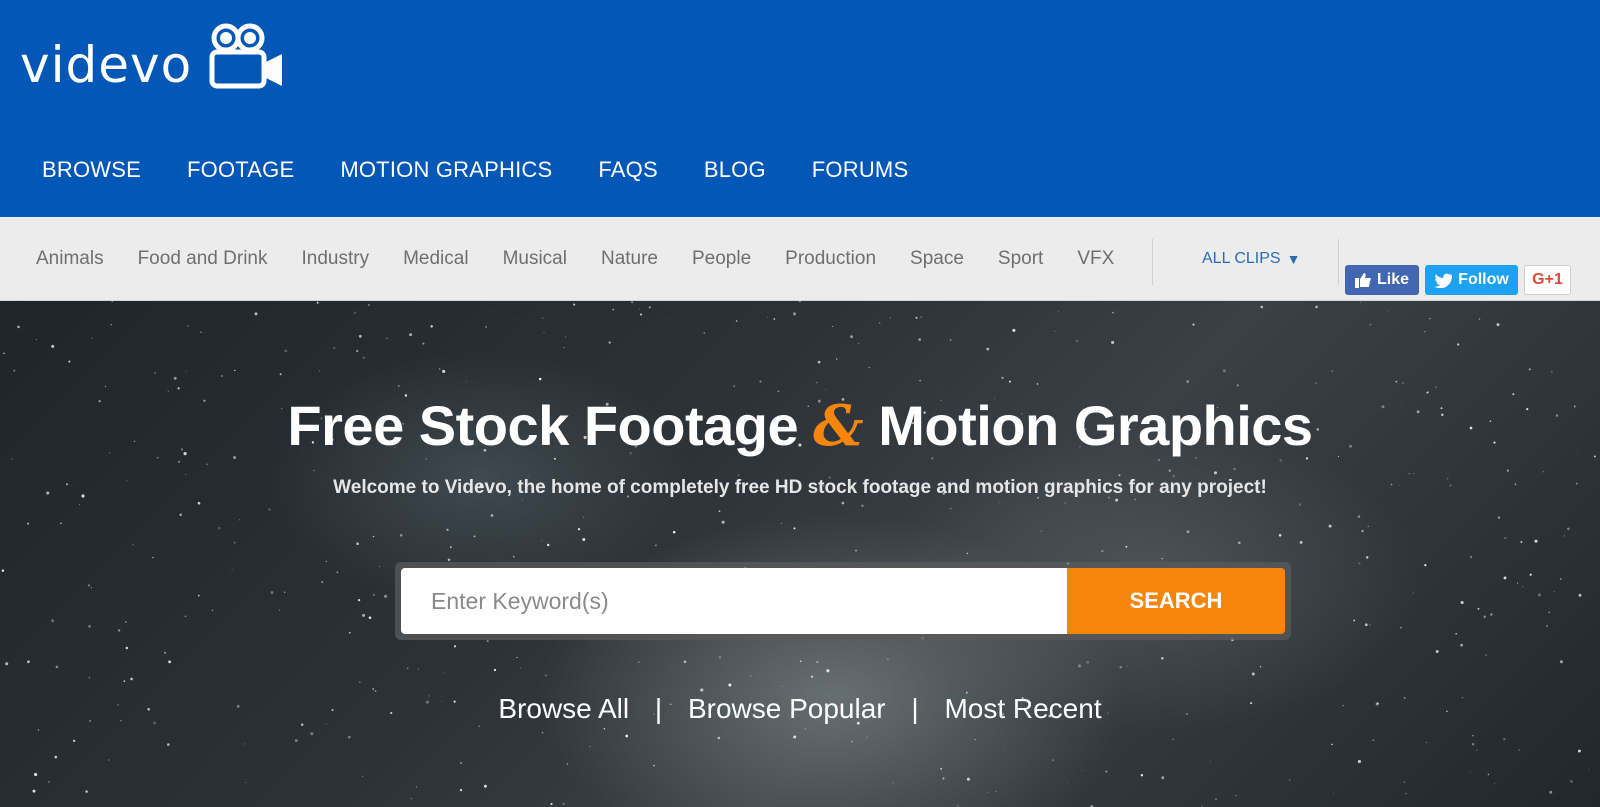 The image size is (1600, 807). Describe the element at coordinates (1483, 279) in the screenshot. I see `follow-label: Follow` at that location.